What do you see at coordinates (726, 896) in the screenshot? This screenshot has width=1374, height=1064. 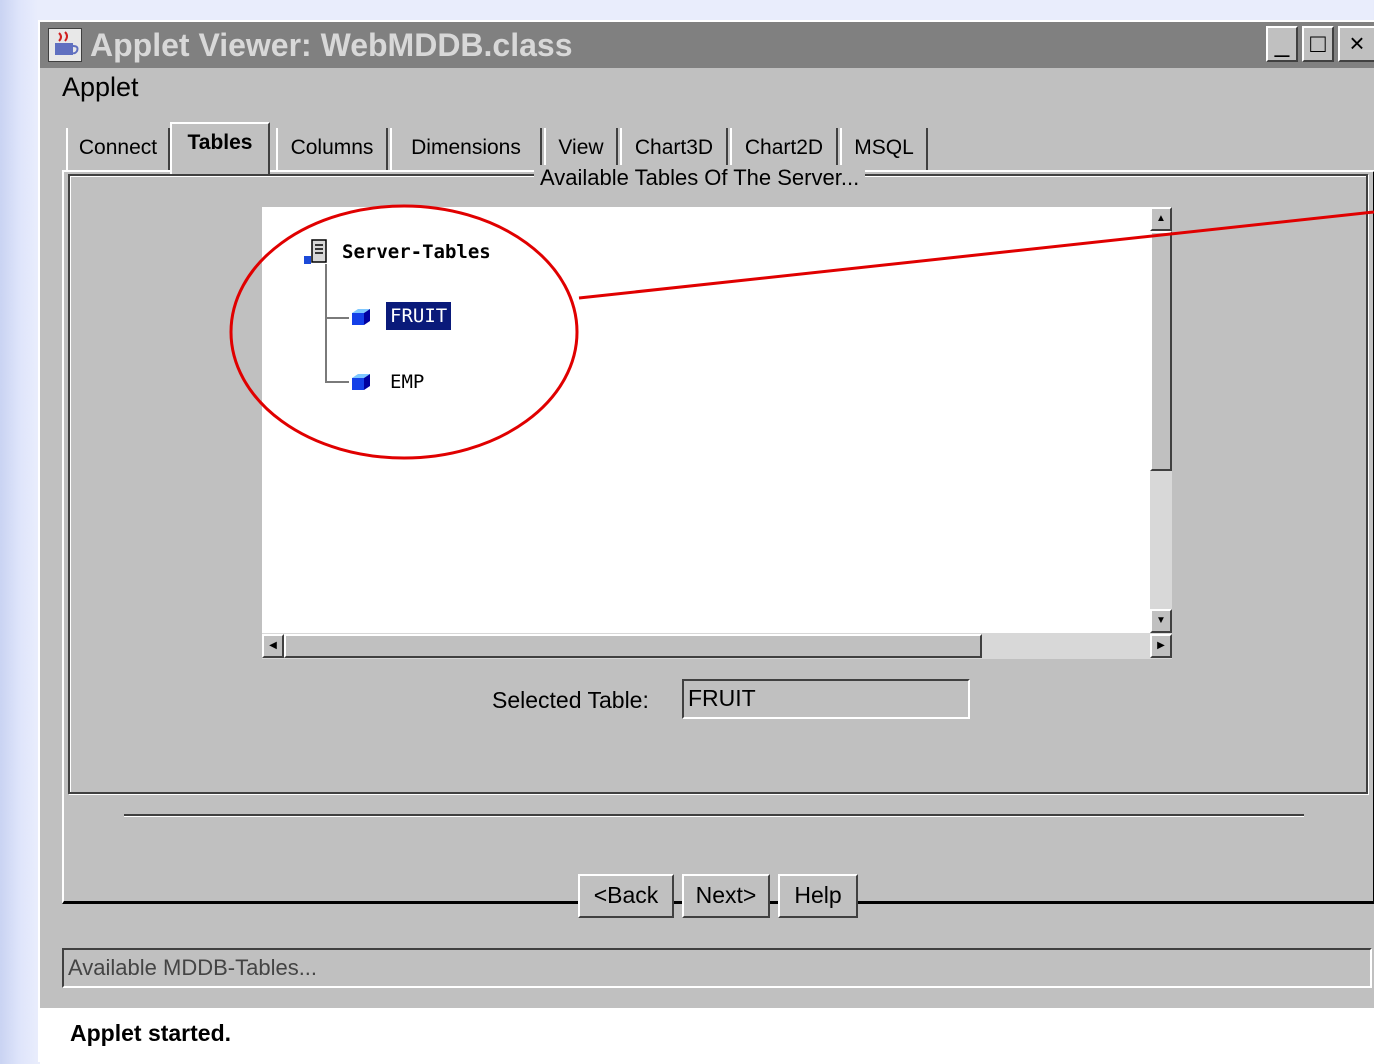 I see `next-button: Next>` at bounding box center [726, 896].